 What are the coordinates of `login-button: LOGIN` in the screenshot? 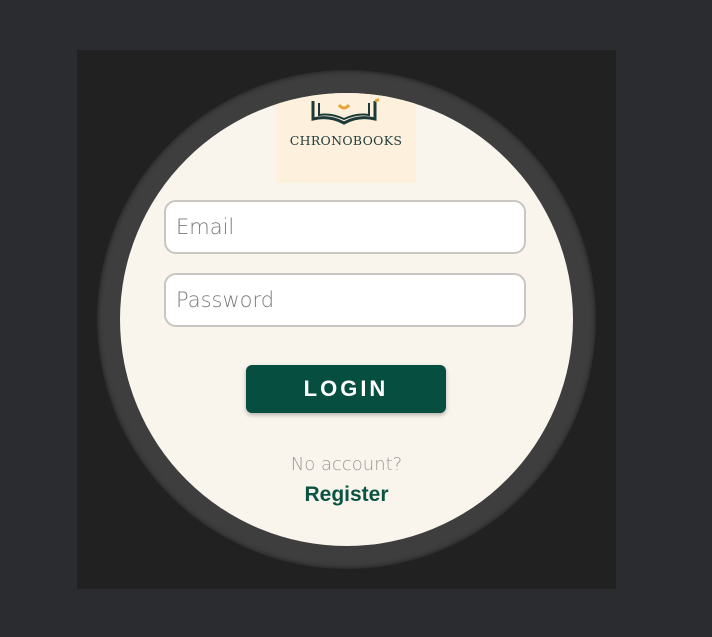 It's located at (346, 389).